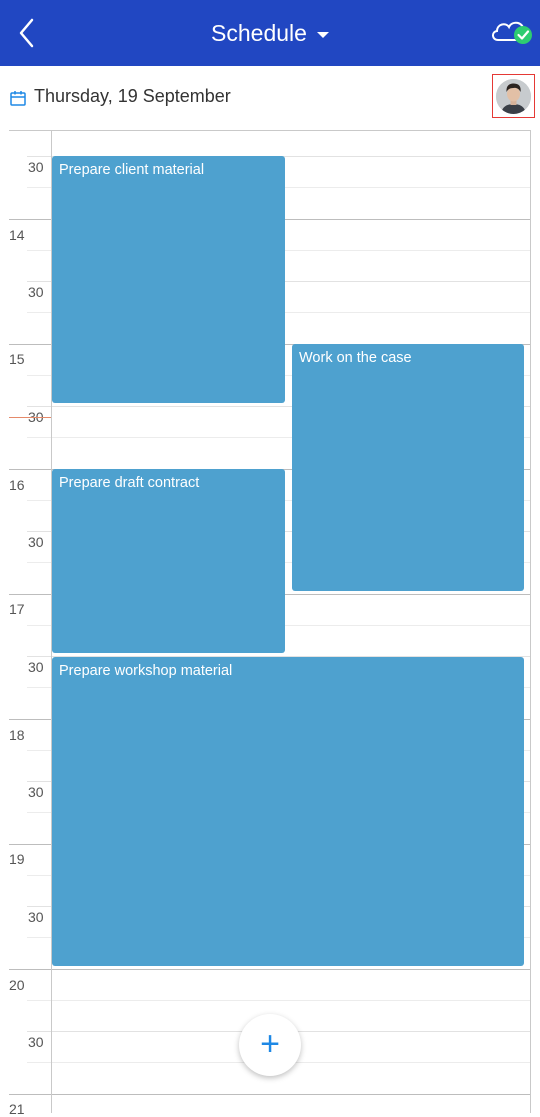 The width and height of the screenshot is (540, 1117). I want to click on grid-right-border, so click(530, 621).